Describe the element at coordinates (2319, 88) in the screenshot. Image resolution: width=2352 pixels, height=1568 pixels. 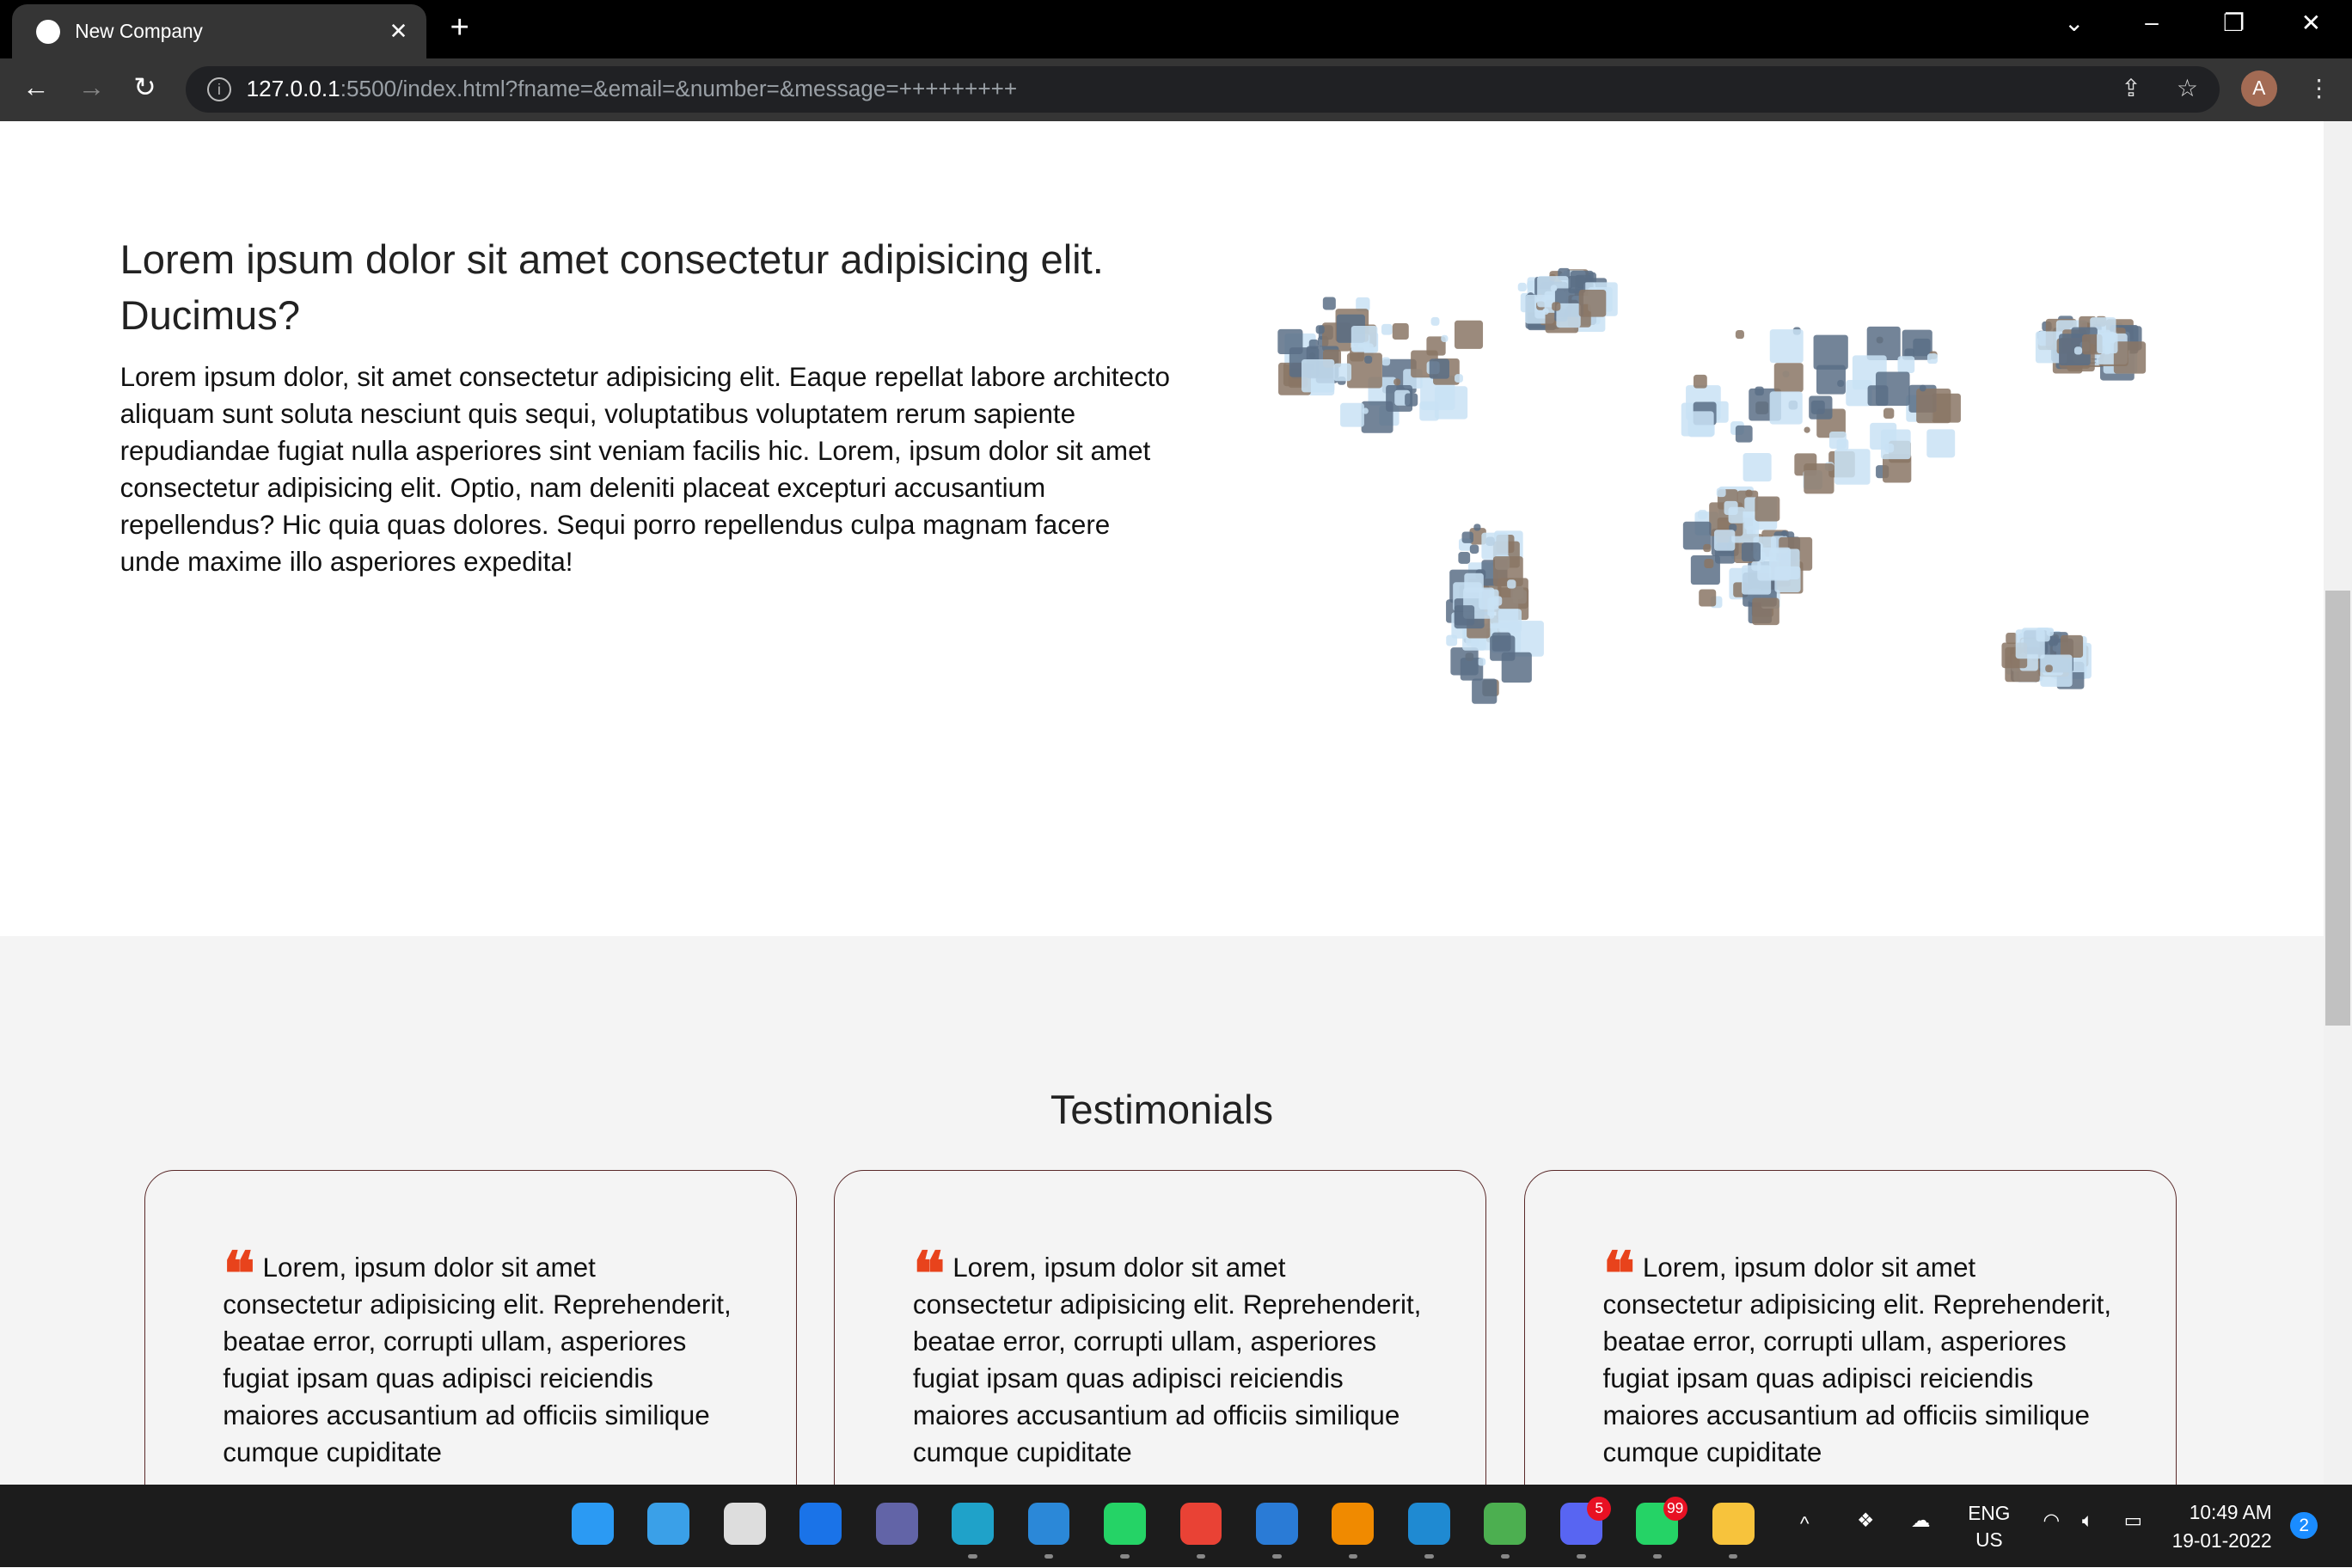
I see `menu-icon: ⋮` at that location.